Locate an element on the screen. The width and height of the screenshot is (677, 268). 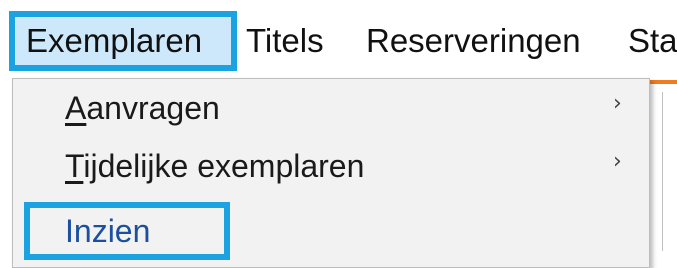
menu-reserveringen: Reserveringen is located at coordinates (473, 41).